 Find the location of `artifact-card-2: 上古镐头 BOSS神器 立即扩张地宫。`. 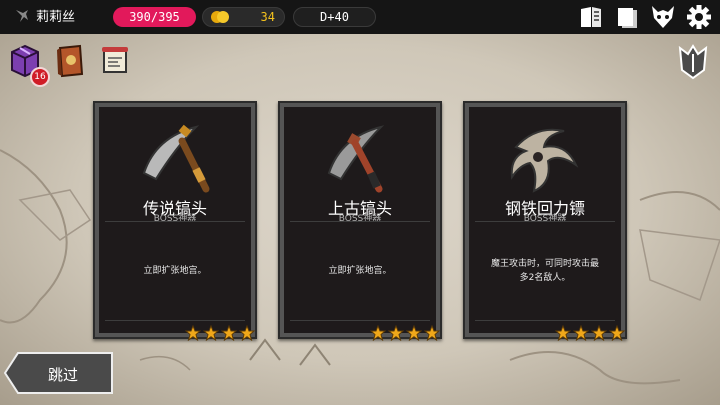

artifact-card-2: 上古镐头 BOSS神器 立即扩张地宫。 is located at coordinates (360, 221).